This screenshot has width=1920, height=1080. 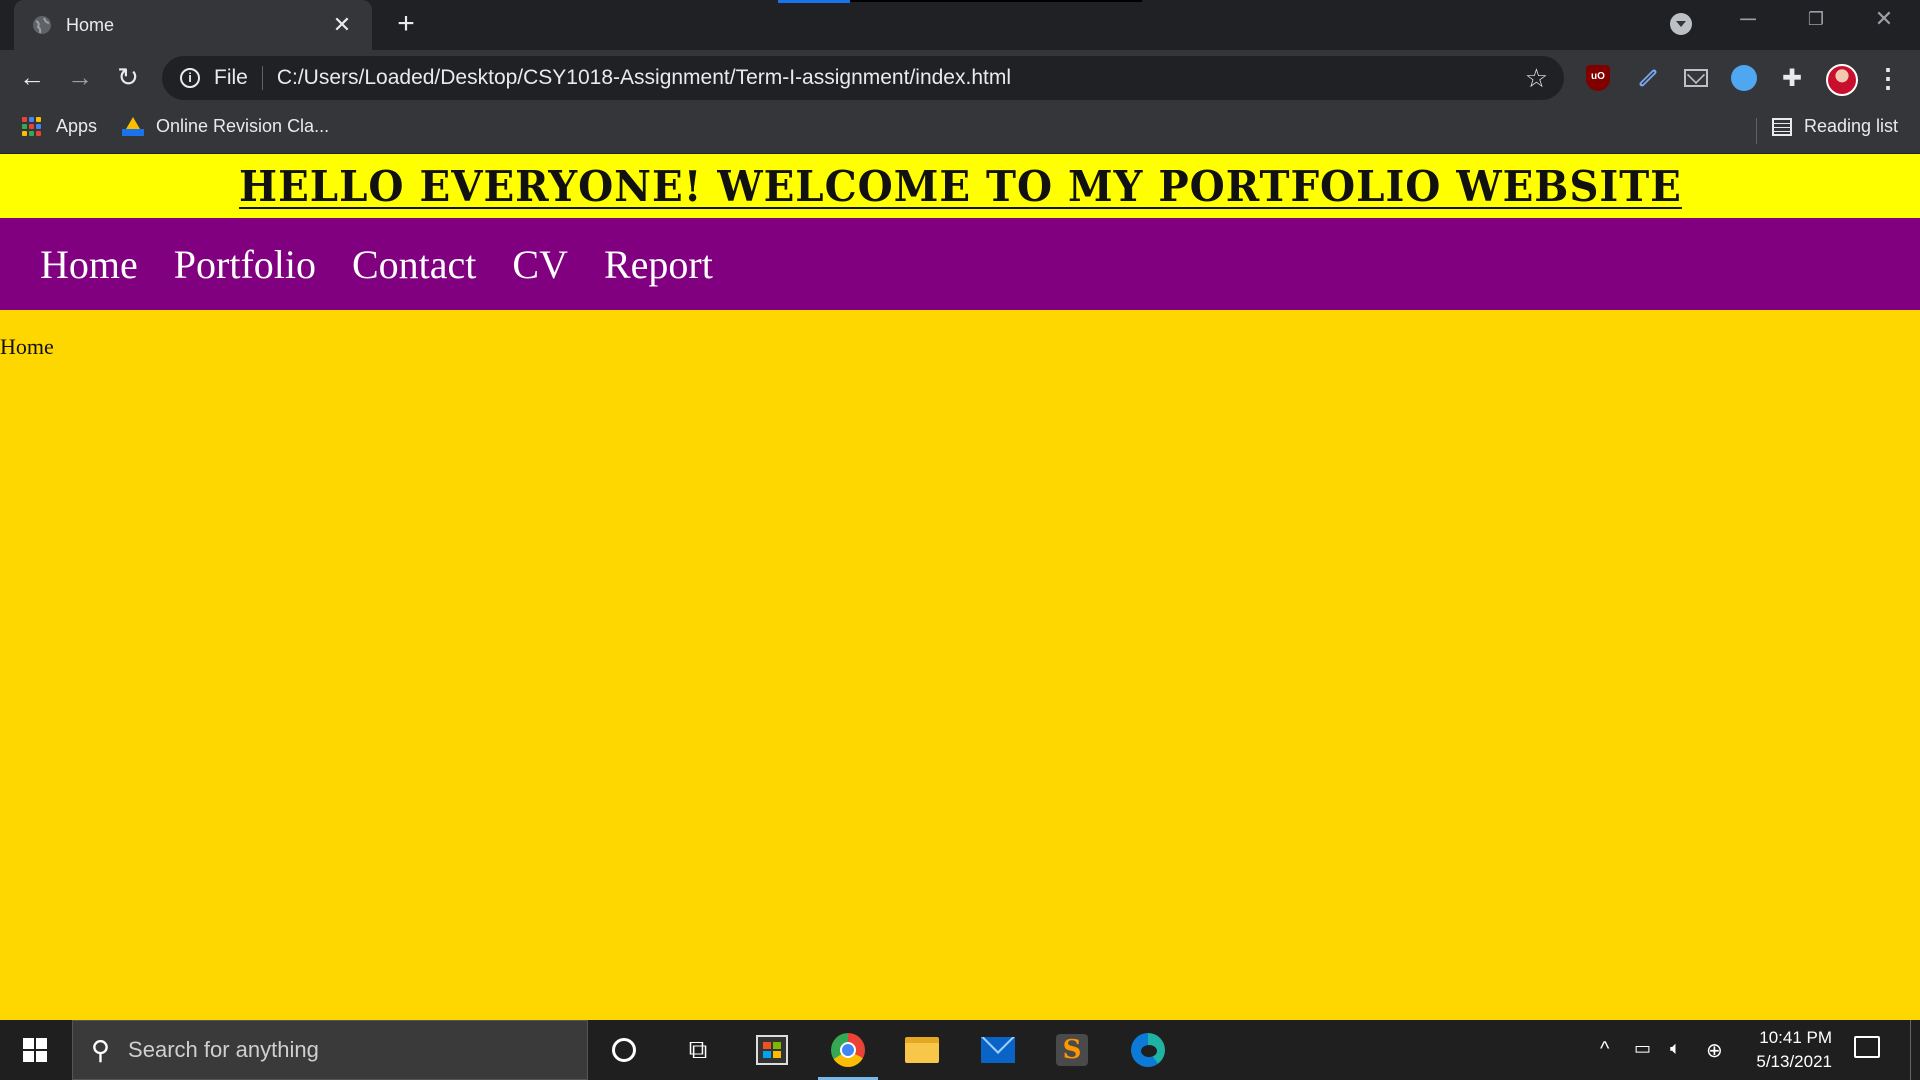 What do you see at coordinates (80, 78) in the screenshot?
I see `forward-arrow-icon: →` at bounding box center [80, 78].